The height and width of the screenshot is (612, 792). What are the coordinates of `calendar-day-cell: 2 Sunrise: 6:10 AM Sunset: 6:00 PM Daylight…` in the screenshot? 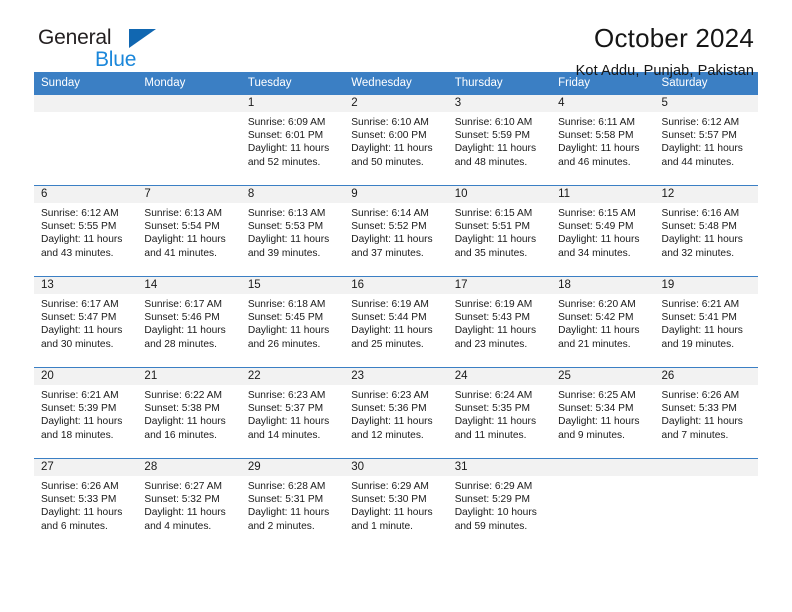 It's located at (396, 140).